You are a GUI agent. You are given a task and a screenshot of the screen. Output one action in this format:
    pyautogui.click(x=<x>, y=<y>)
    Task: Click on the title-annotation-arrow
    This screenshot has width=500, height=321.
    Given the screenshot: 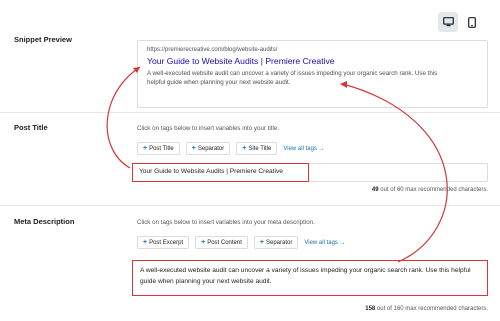 What is the action you would take?
    pyautogui.click(x=123, y=117)
    